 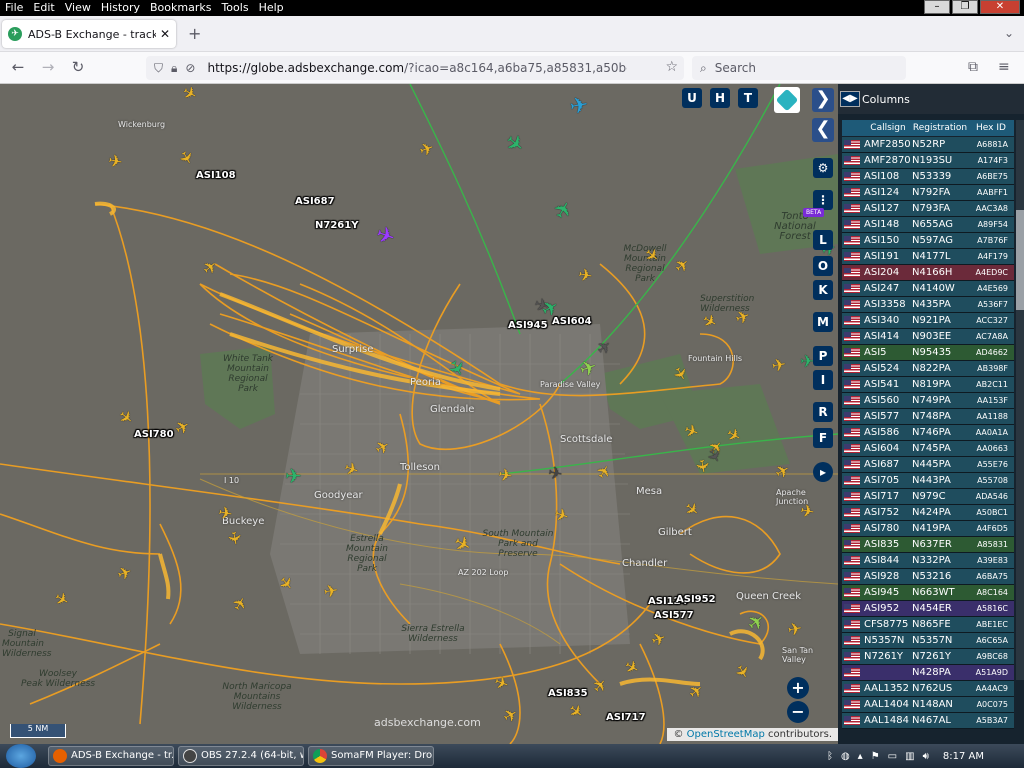 I want to click on callsign-label: ASI945, so click(x=528, y=325).